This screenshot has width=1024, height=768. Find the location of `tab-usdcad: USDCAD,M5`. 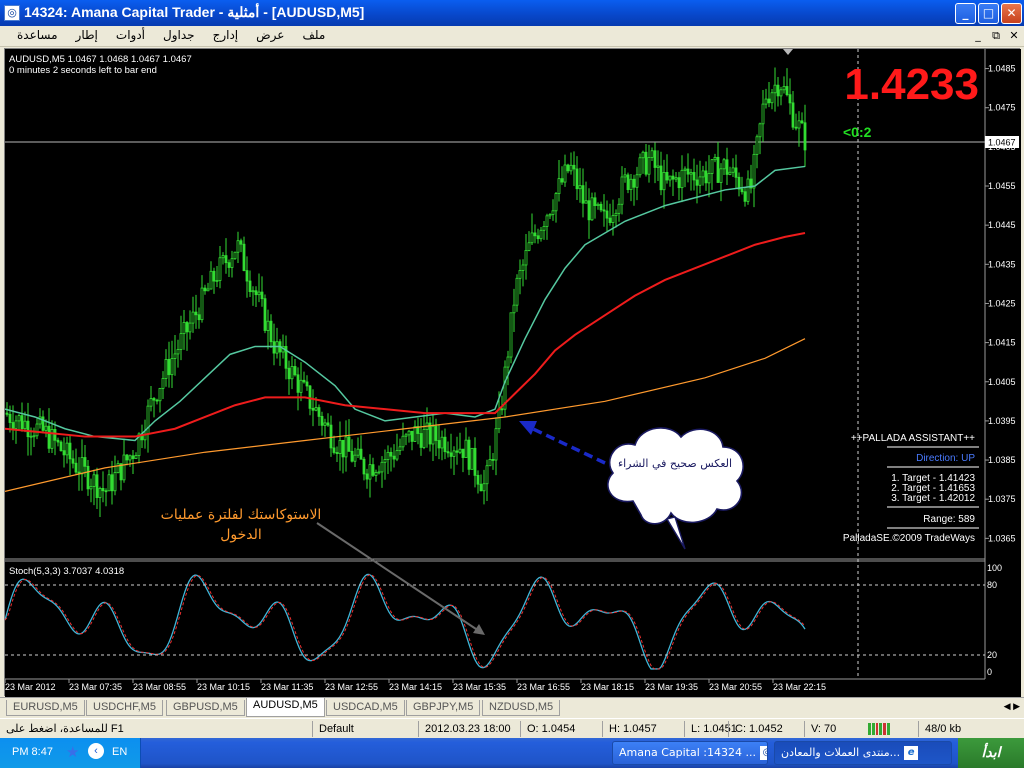

tab-usdcad: USDCAD,M5 is located at coordinates (365, 708).